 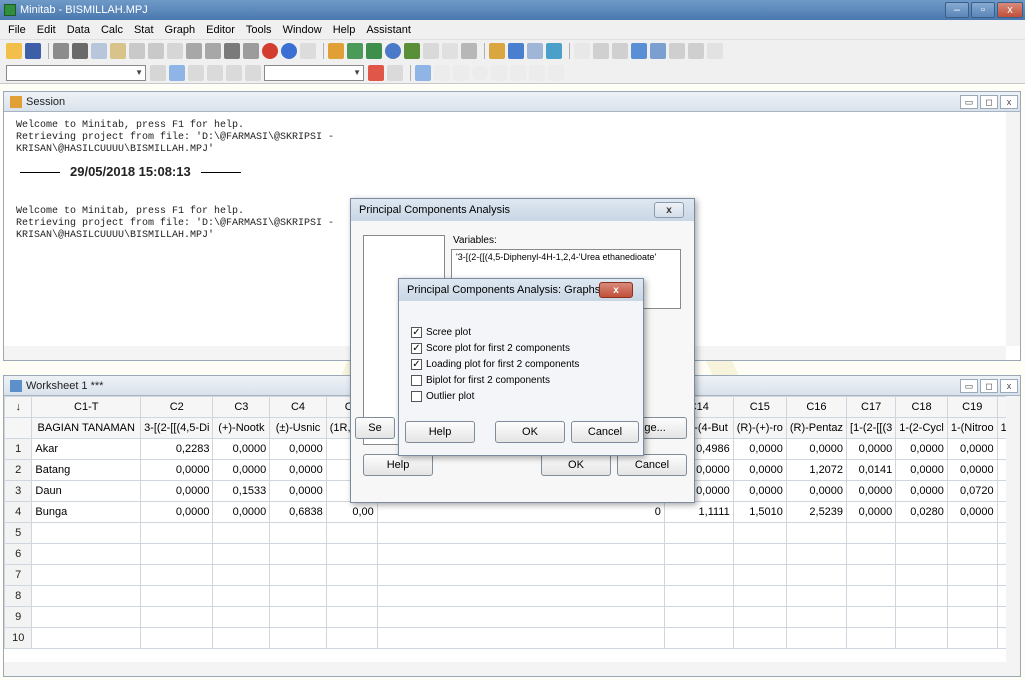 I want to click on save-project-icon, so click(x=33, y=51).